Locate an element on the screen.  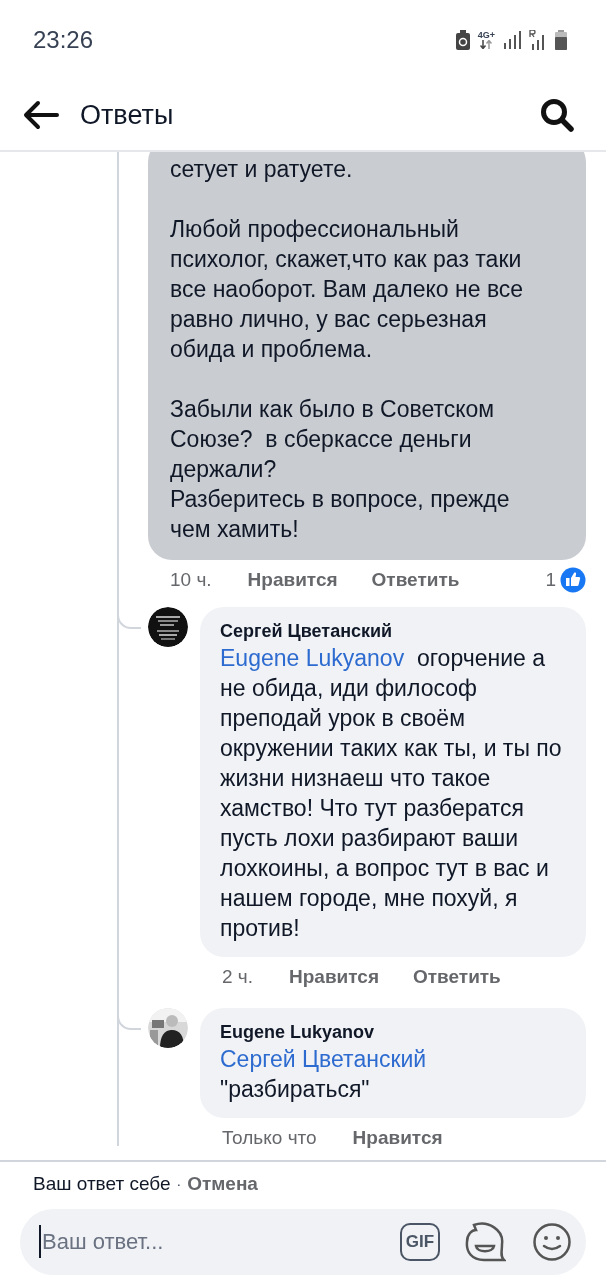
author-name: Eugene Lukyanov is located at coordinates (298, 1032).